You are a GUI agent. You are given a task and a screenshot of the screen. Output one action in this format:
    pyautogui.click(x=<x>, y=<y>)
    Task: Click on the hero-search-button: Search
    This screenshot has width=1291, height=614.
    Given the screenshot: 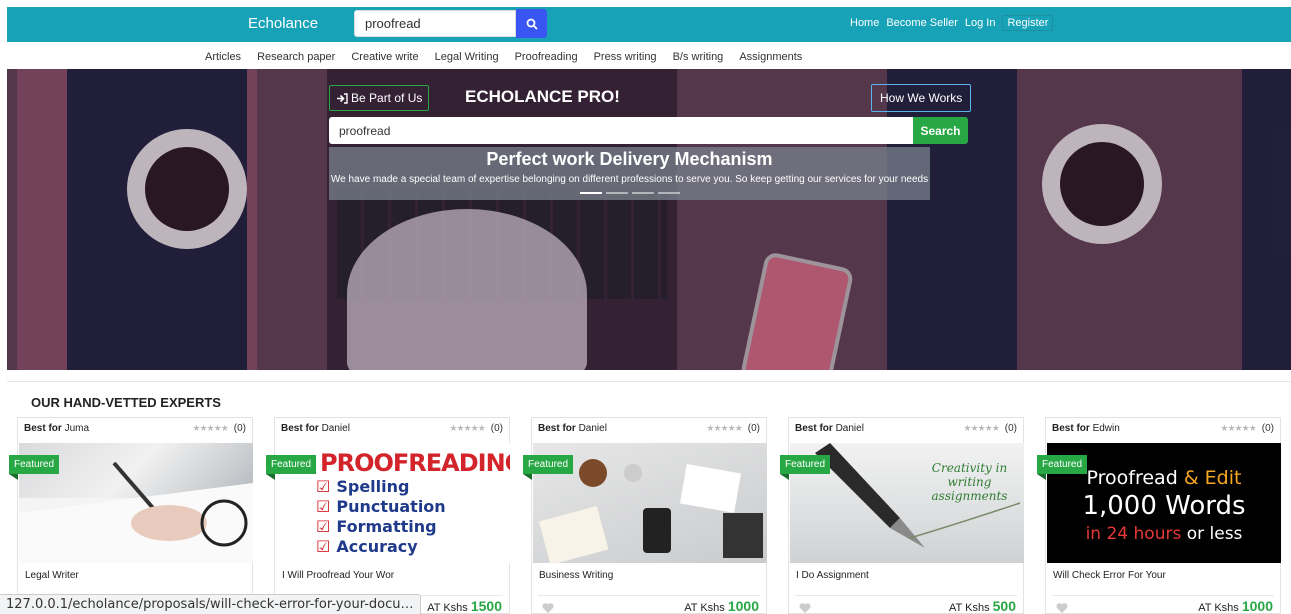 What is the action you would take?
    pyautogui.click(x=940, y=130)
    